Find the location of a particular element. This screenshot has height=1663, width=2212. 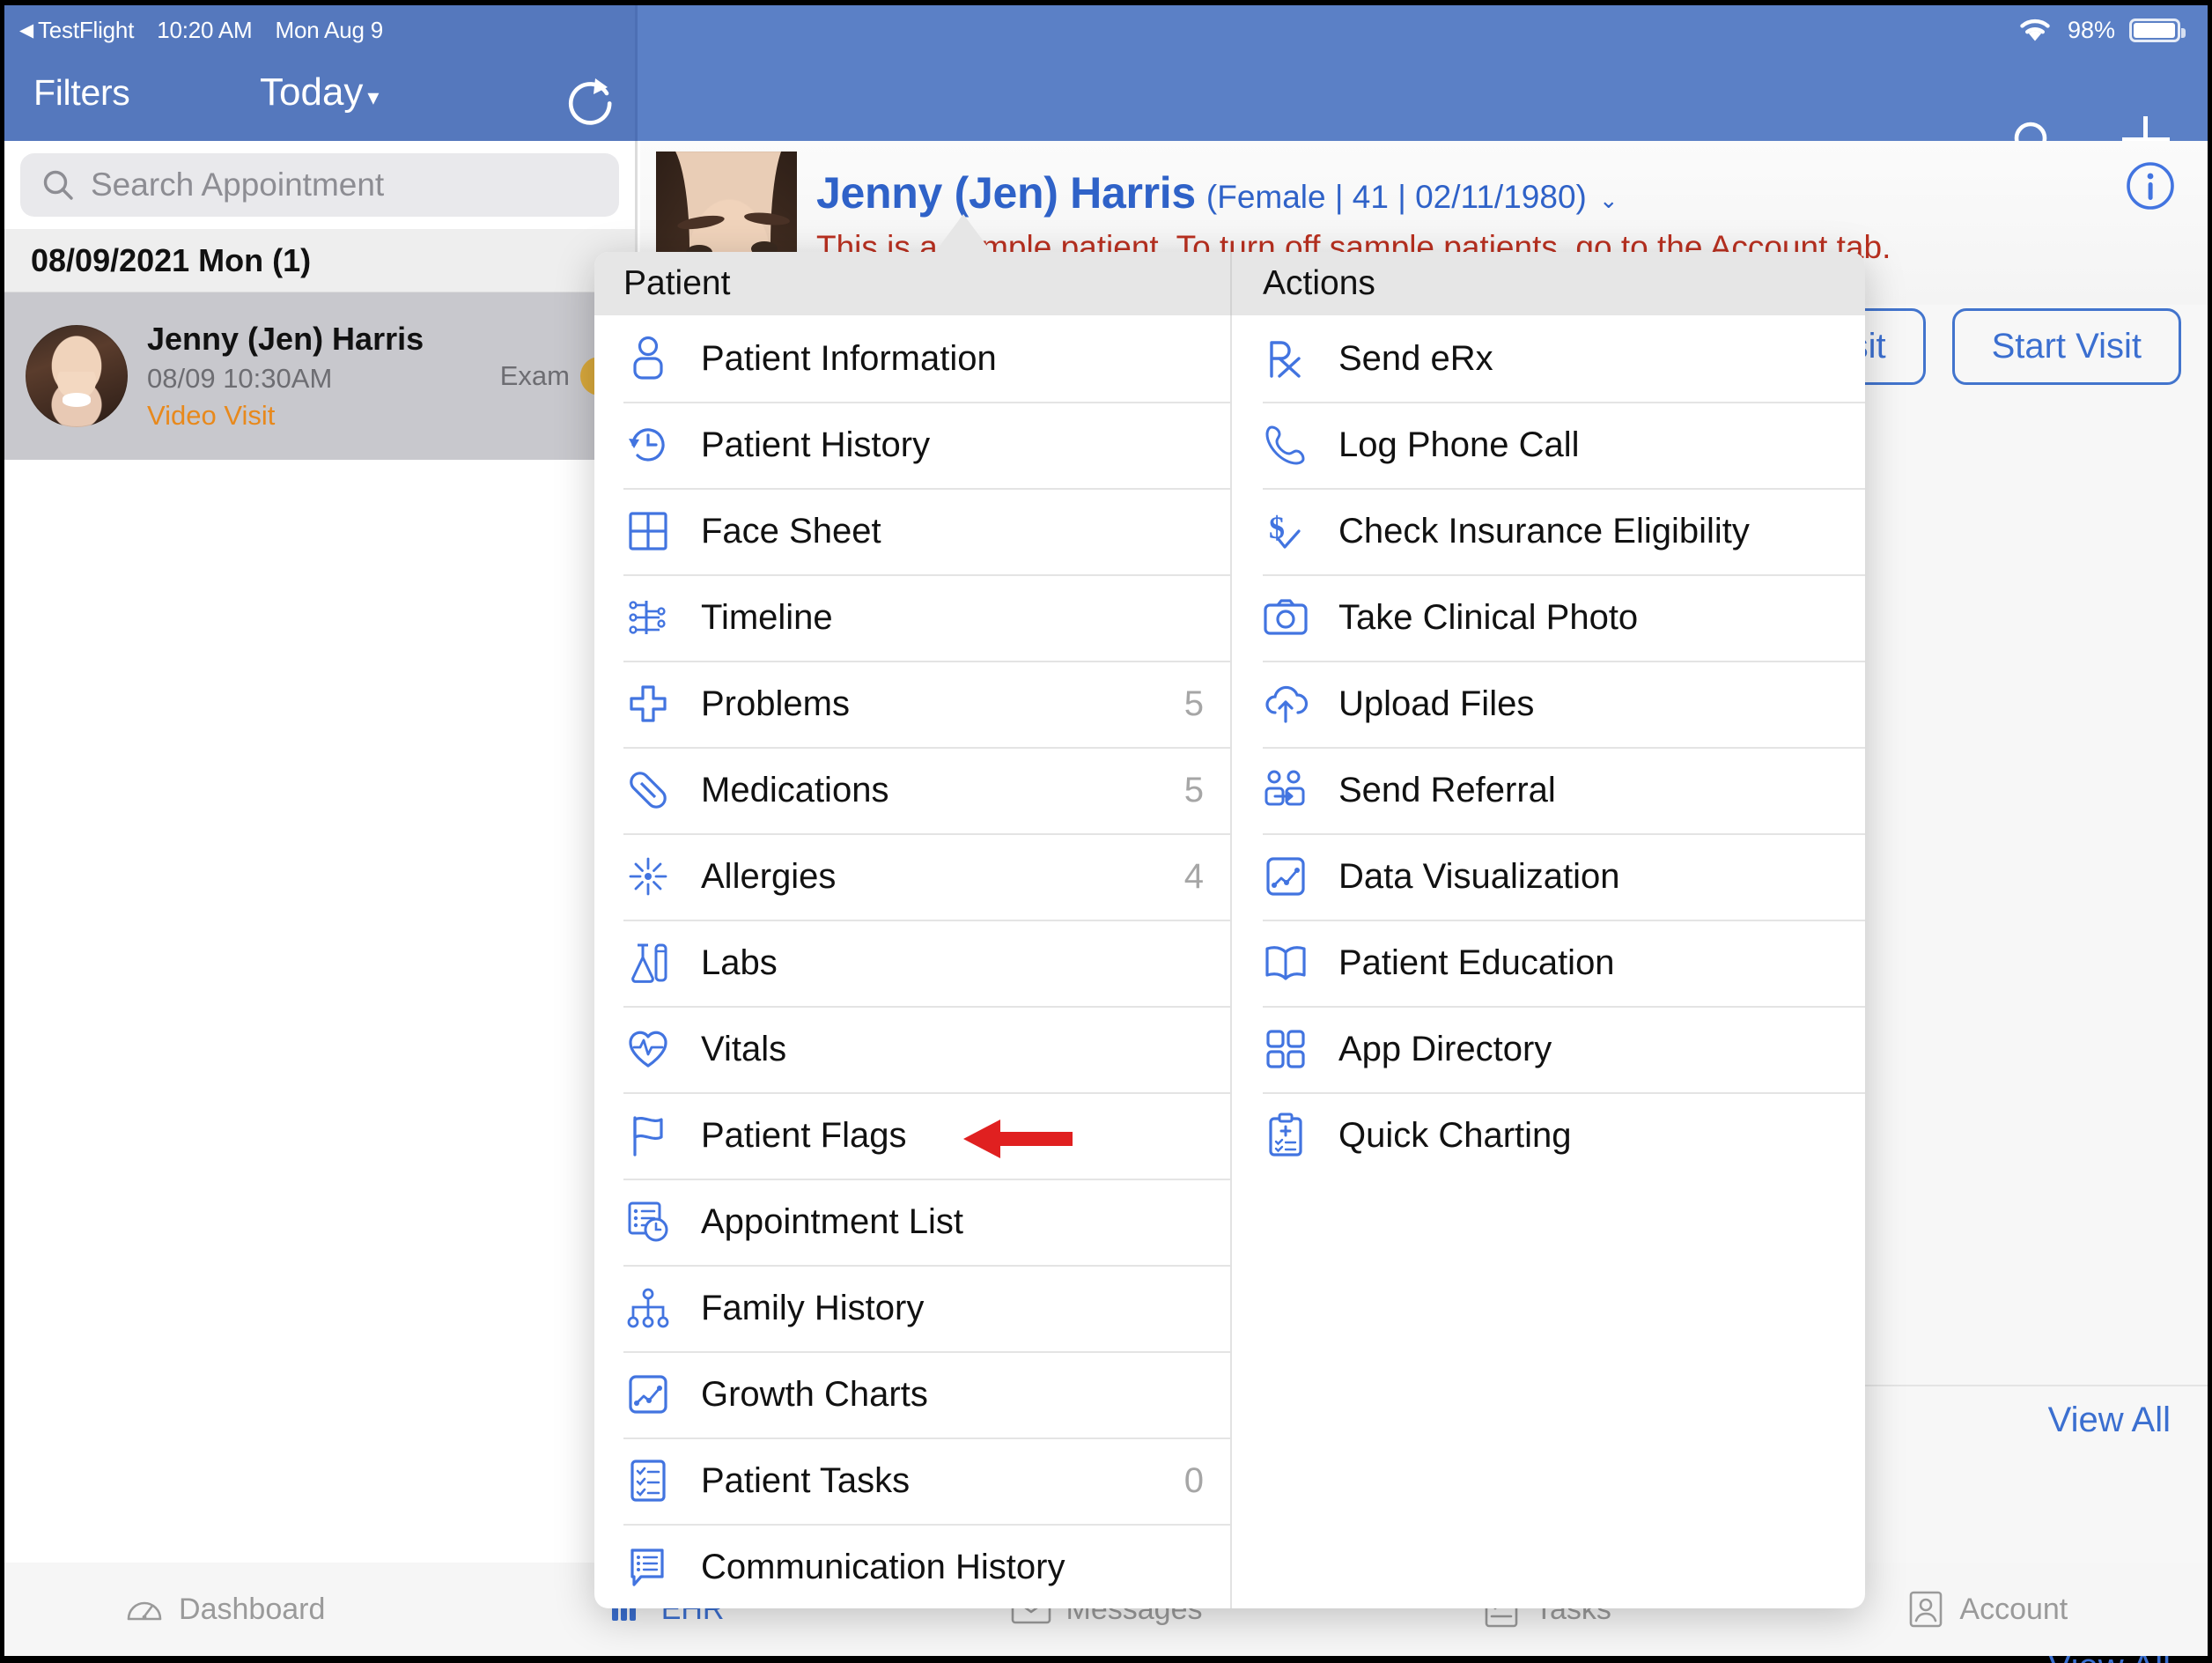

menu-item-problems: Problems 5 is located at coordinates (912, 704).